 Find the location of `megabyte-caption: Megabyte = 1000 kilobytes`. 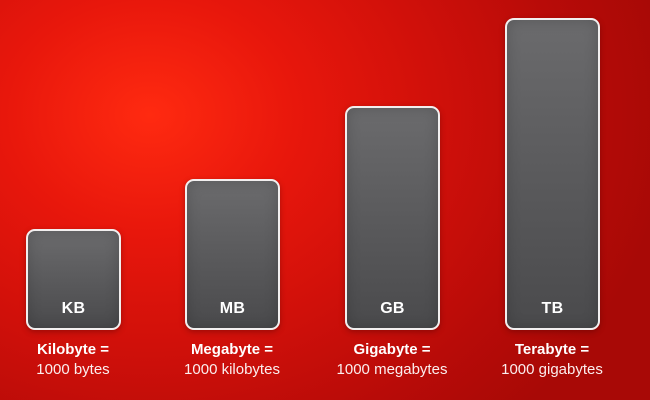

megabyte-caption: Megabyte = 1000 kilobytes is located at coordinates (232, 360).